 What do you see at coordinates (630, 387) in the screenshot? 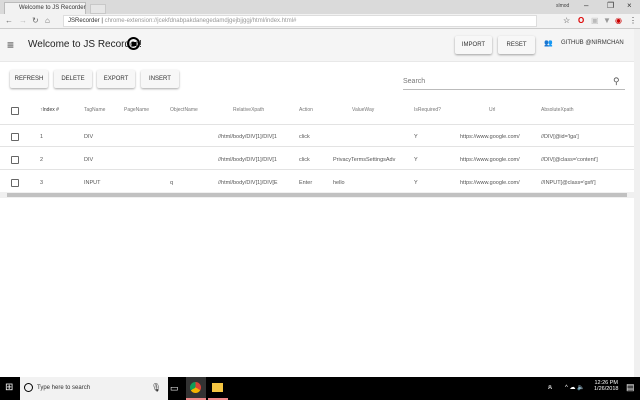
I see `notification-icon: ▤` at bounding box center [630, 387].